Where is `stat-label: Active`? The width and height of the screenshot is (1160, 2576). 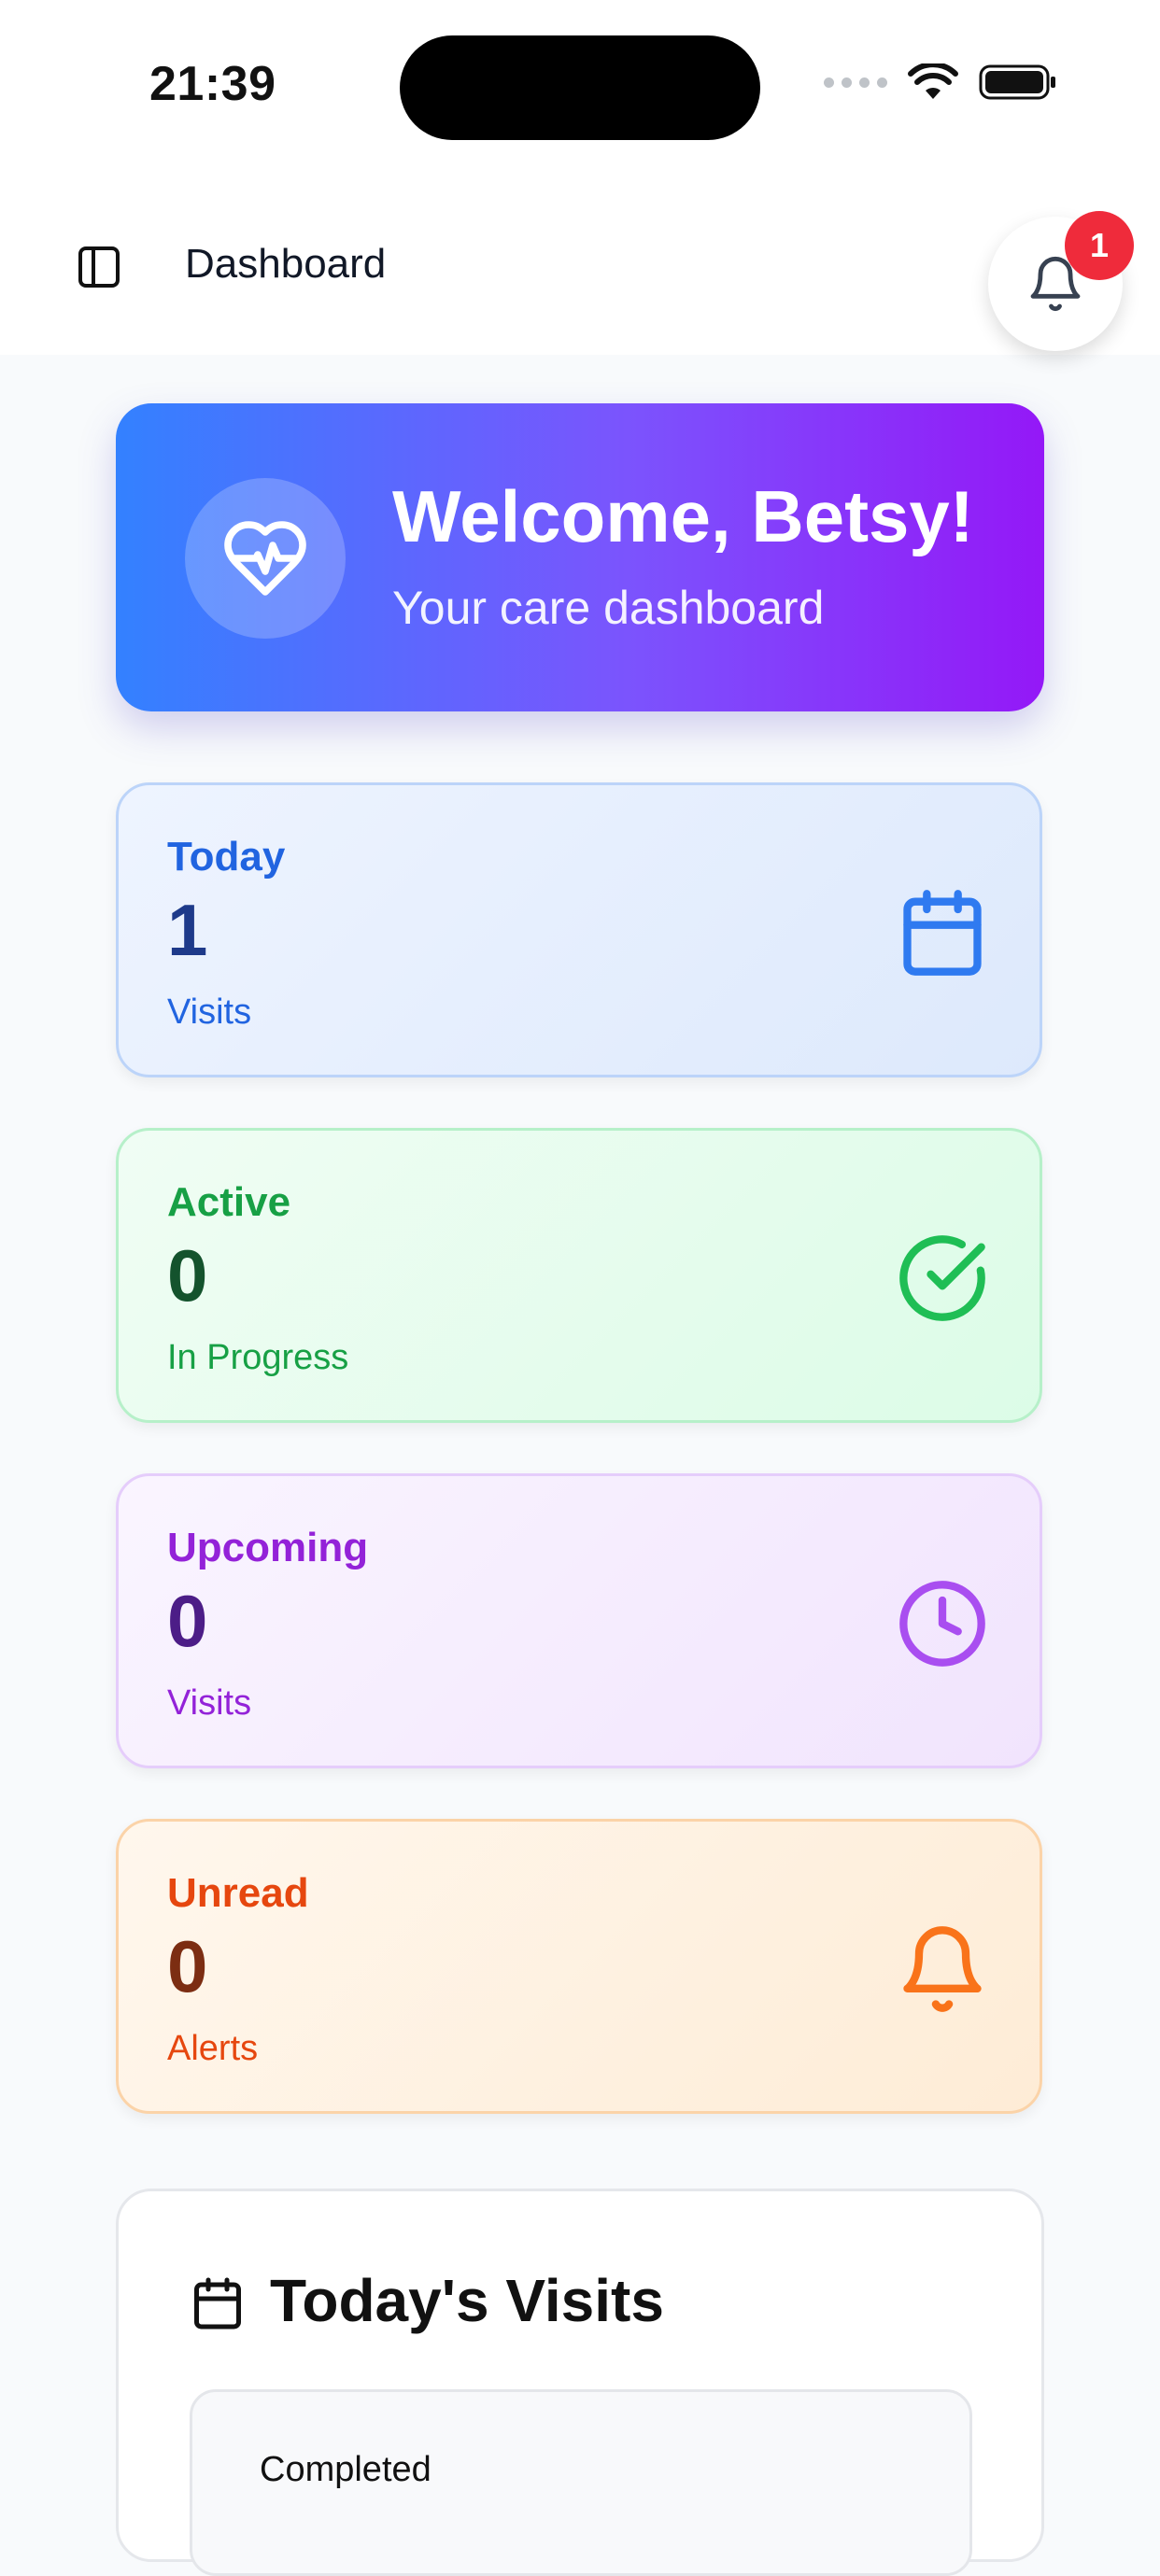
stat-label: Active is located at coordinates (229, 1202).